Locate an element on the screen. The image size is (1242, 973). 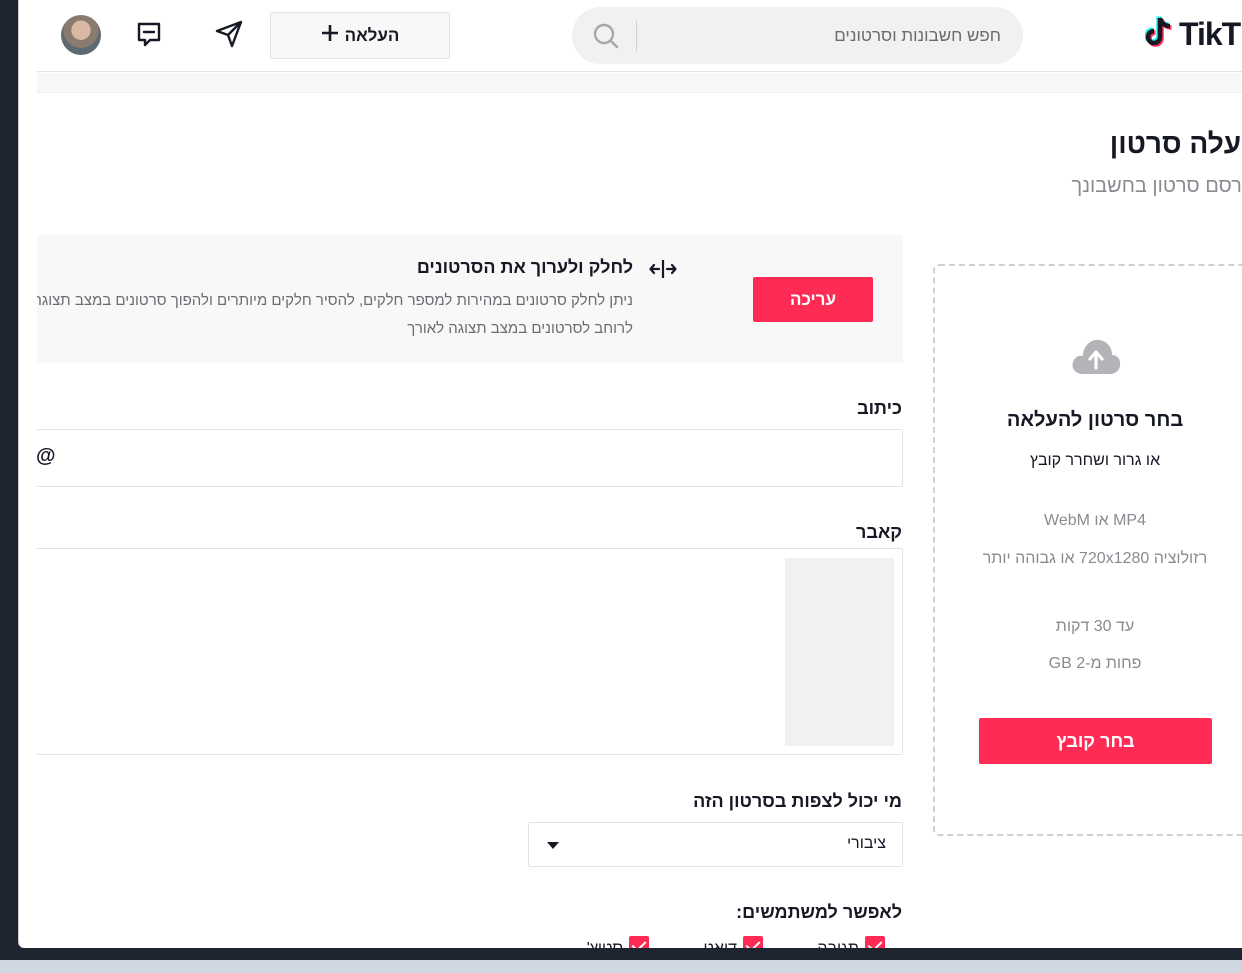
edit-banner-title: לחלק ולערוך את הסרטונים is located at coordinates (524, 267).